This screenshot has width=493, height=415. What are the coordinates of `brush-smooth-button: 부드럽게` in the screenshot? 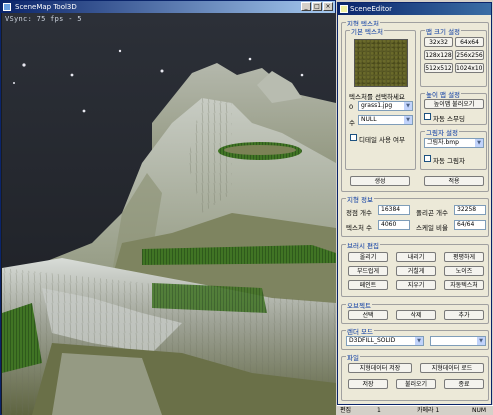 It's located at (368, 271).